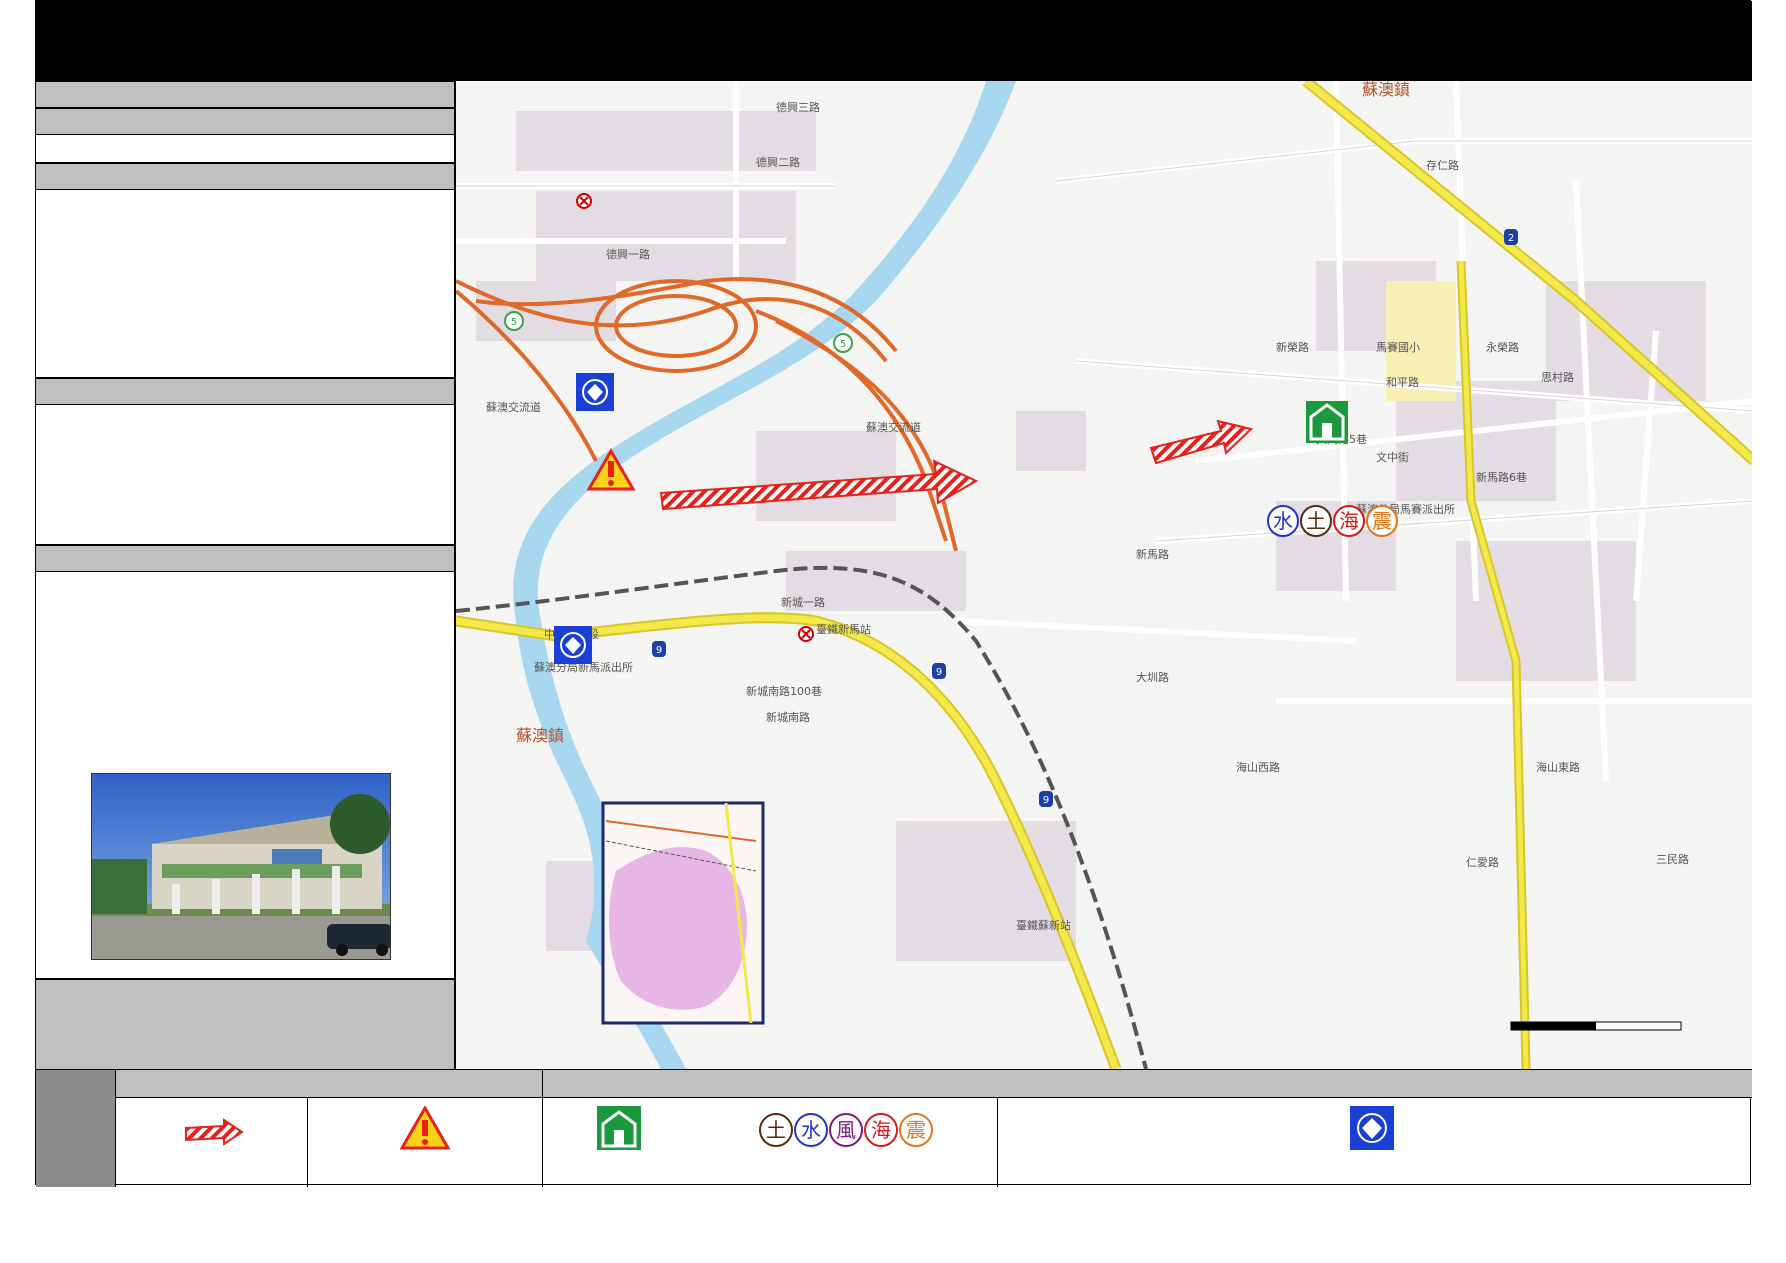 The image size is (1786, 1263). Describe the element at coordinates (784, 691) in the screenshot. I see `label-xincheng-nan-100: 新城南路100巷` at that location.